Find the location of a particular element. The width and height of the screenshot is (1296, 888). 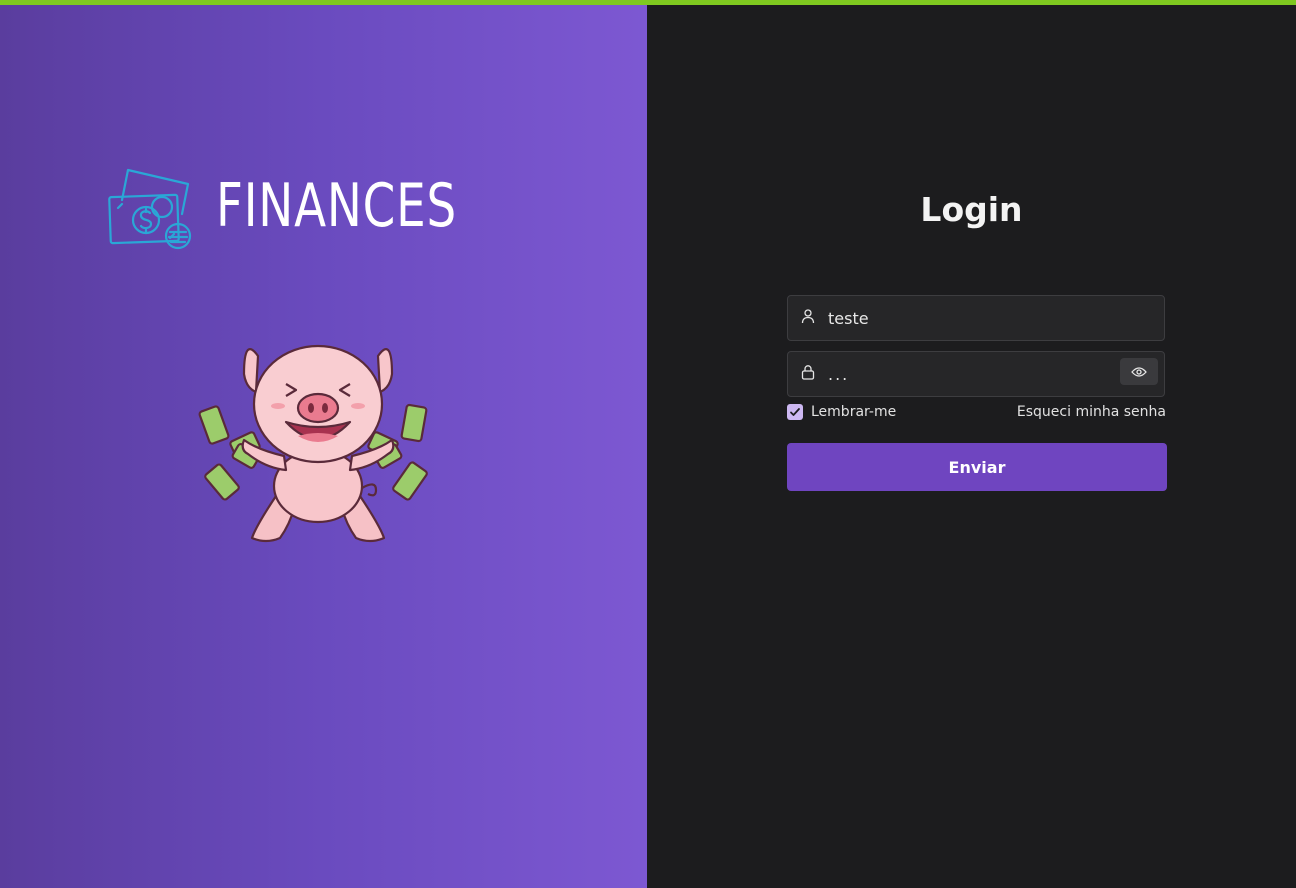

happy-pig-mascot-illustration is located at coordinates (313, 443).